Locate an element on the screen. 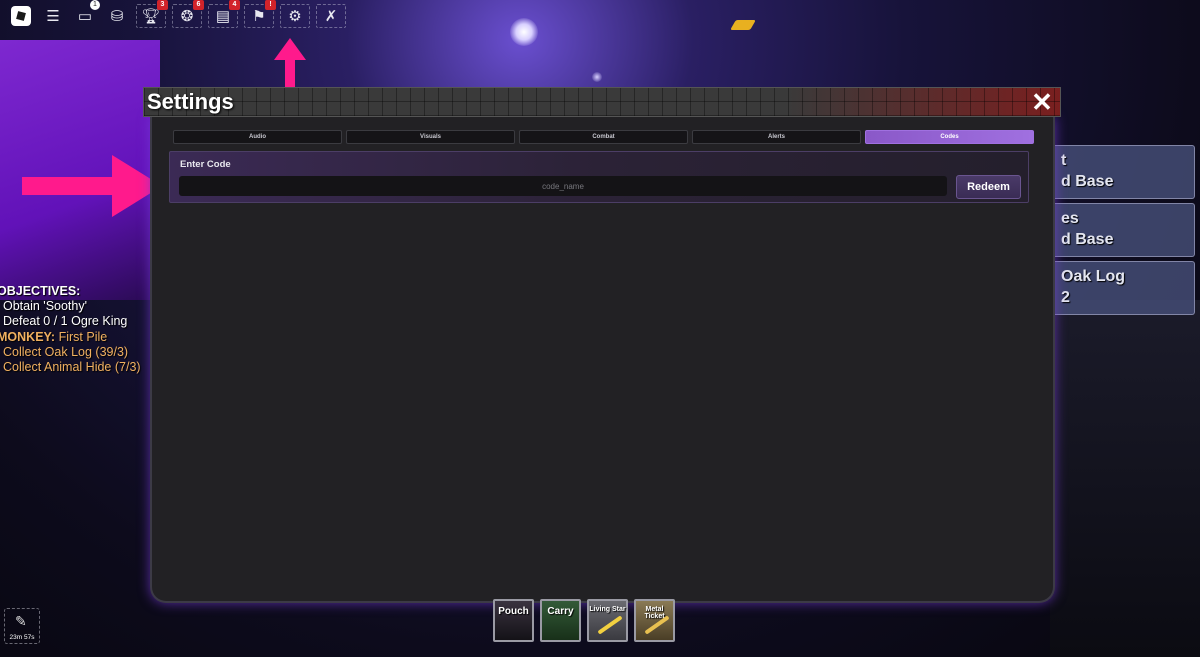 This screenshot has width=1200, height=657. background-gold-object is located at coordinates (743, 25).